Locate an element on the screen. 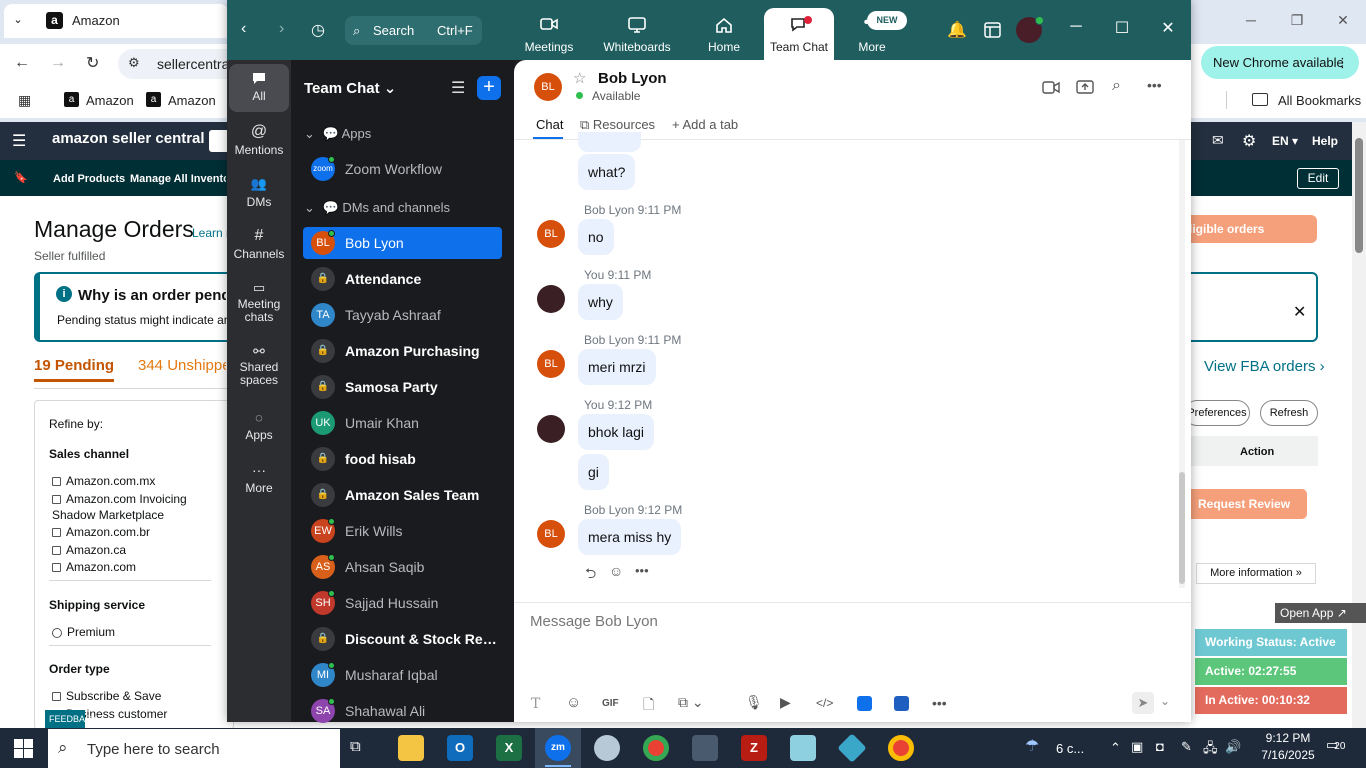  more-options-icon: ••• is located at coordinates (1154, 85).